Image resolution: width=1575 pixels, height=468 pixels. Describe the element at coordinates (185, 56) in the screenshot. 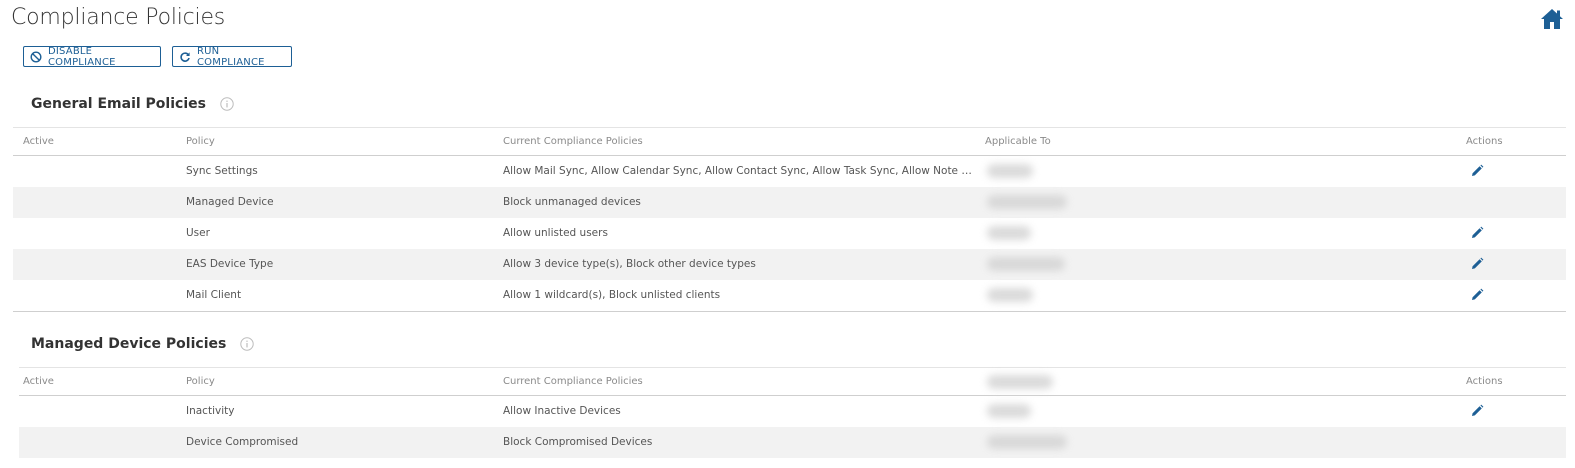

I see `refresh-icon` at that location.